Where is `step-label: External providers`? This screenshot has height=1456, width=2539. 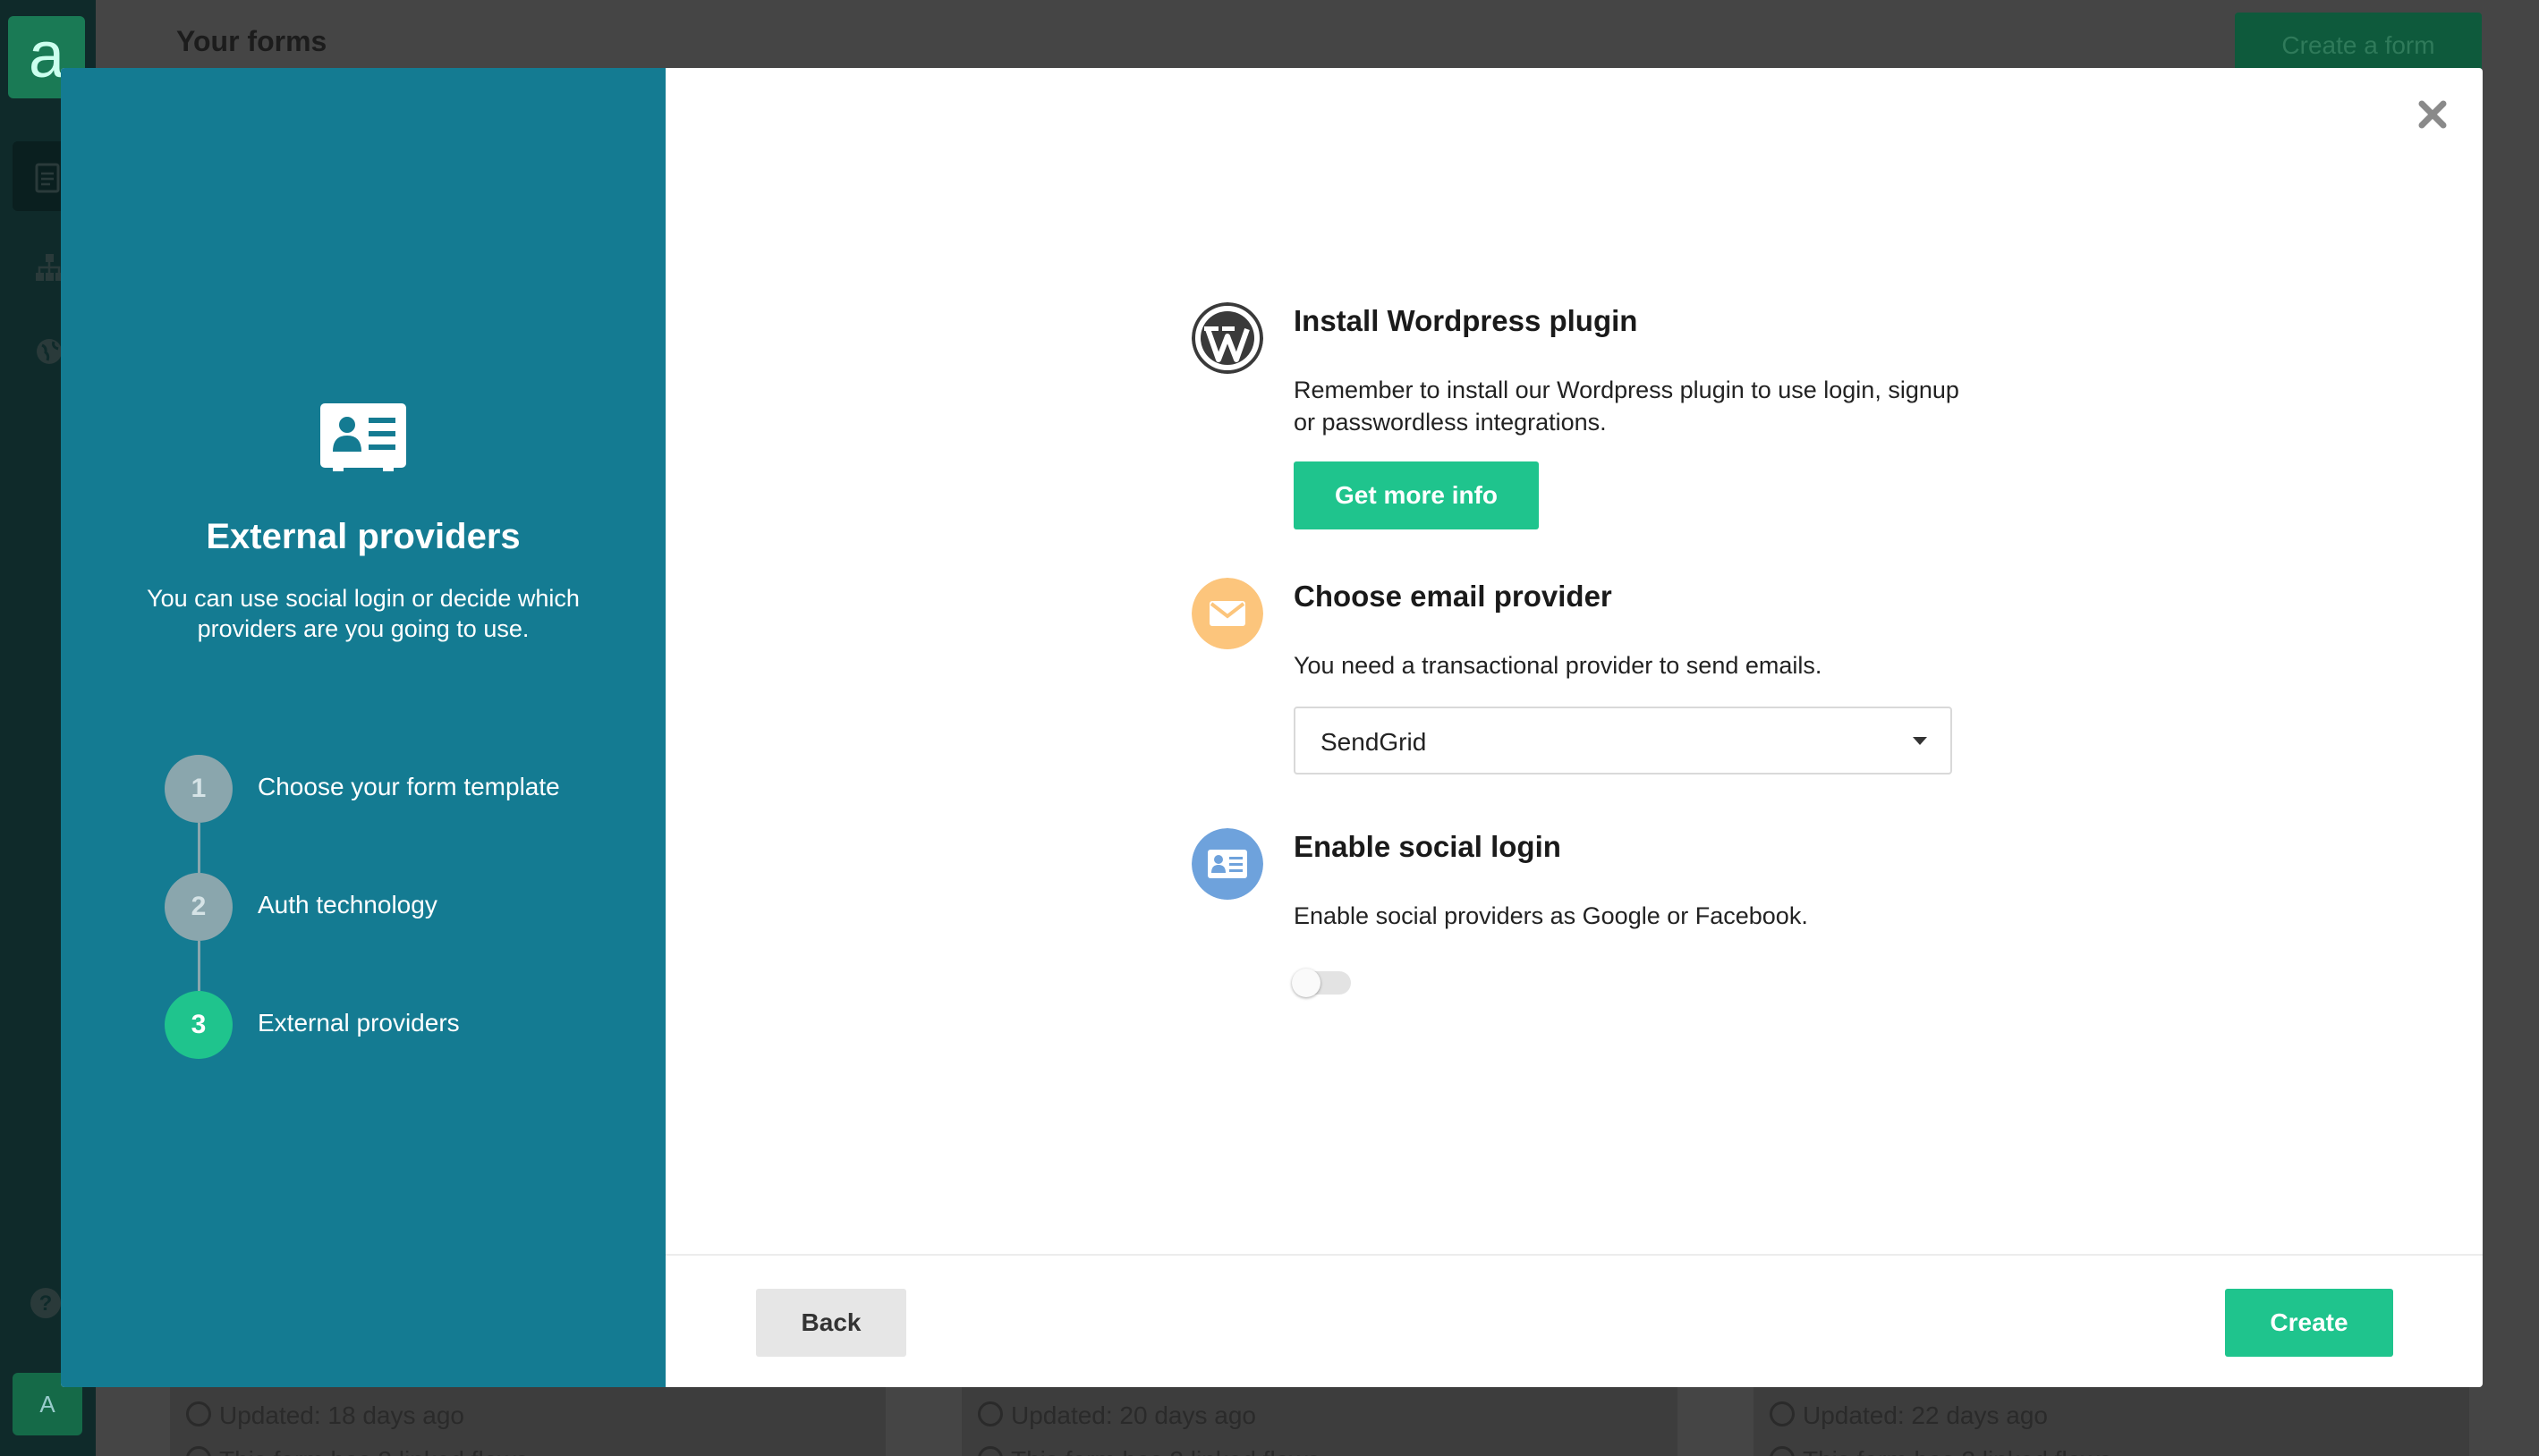
step-label: External providers is located at coordinates (359, 1023).